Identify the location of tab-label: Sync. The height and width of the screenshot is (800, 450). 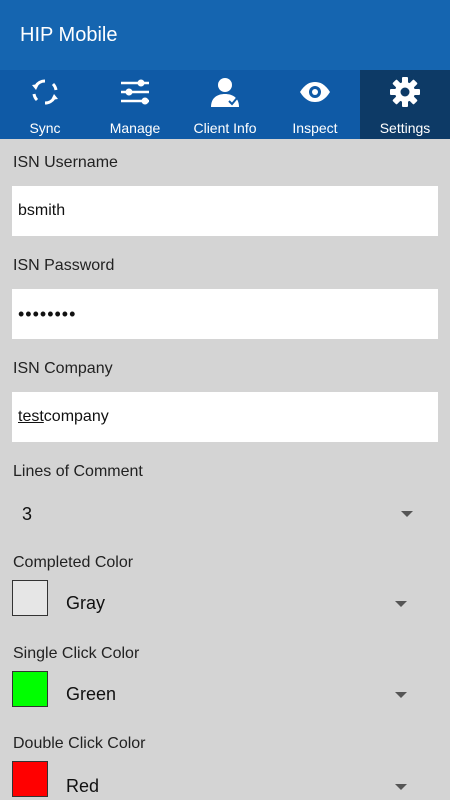
(45, 128).